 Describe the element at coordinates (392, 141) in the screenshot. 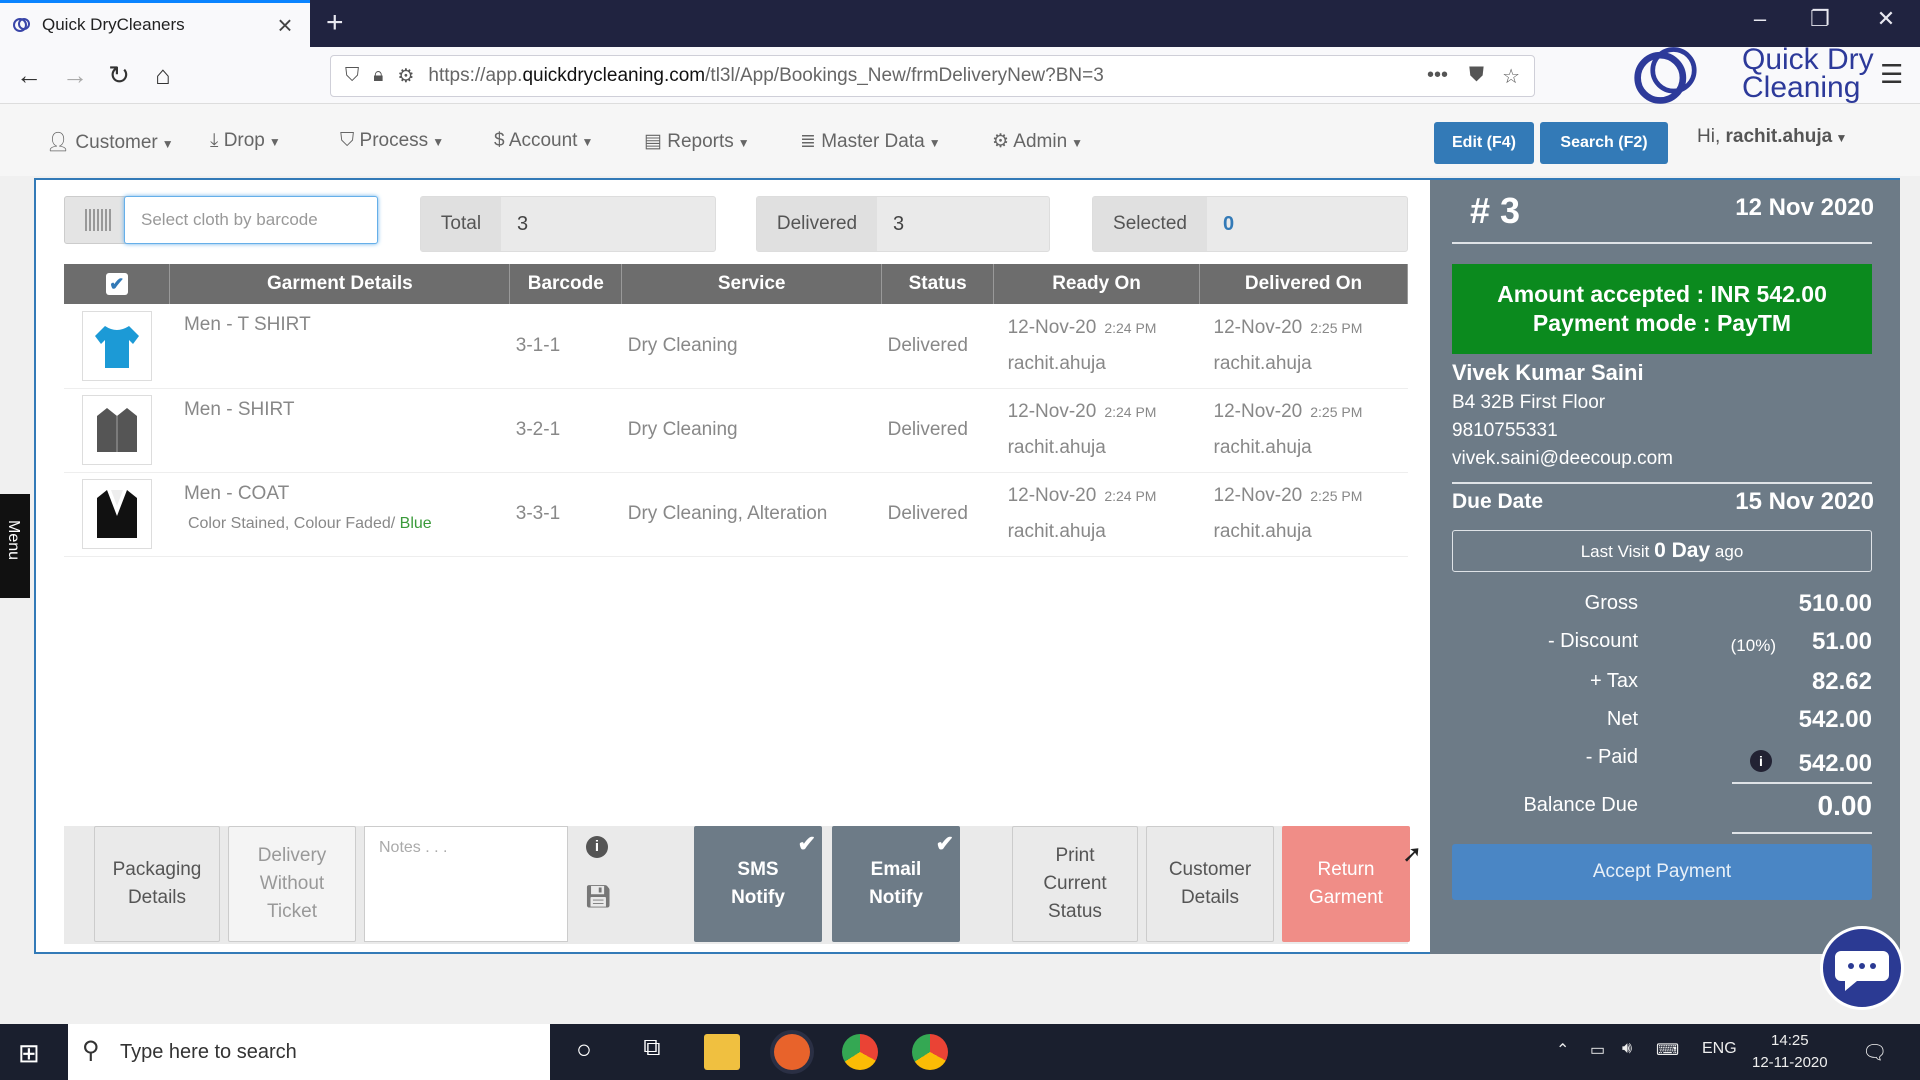

I see `menu-process: ⛉ Process ▼` at that location.